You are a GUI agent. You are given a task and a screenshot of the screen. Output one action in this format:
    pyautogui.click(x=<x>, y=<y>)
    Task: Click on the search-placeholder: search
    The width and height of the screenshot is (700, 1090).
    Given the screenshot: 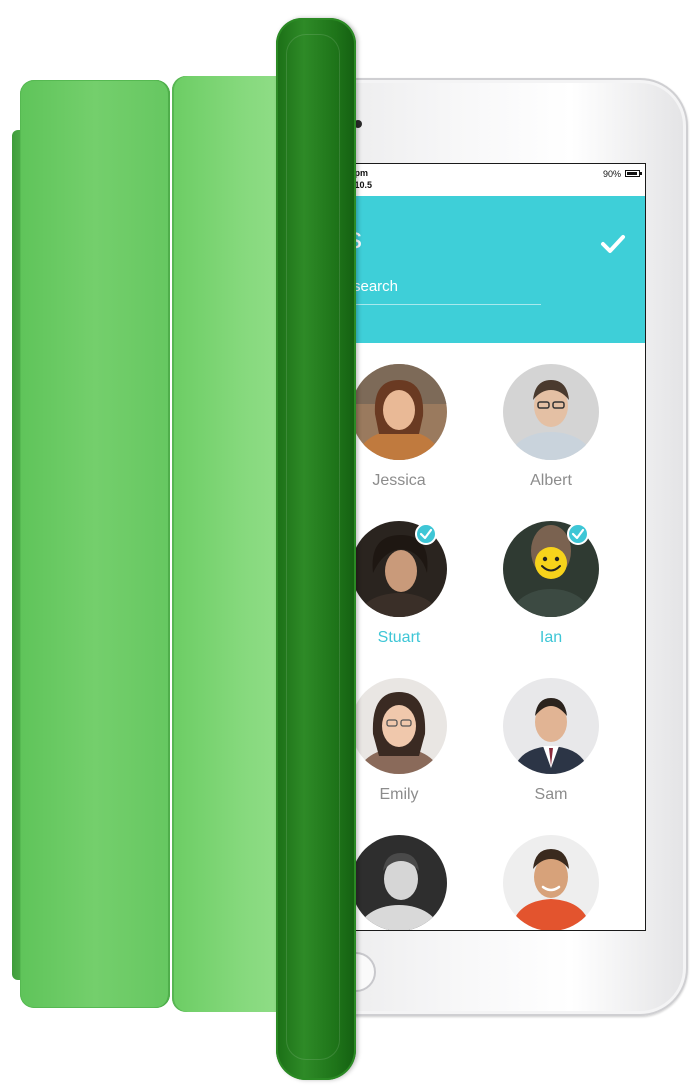 What is the action you would take?
    pyautogui.click(x=376, y=286)
    